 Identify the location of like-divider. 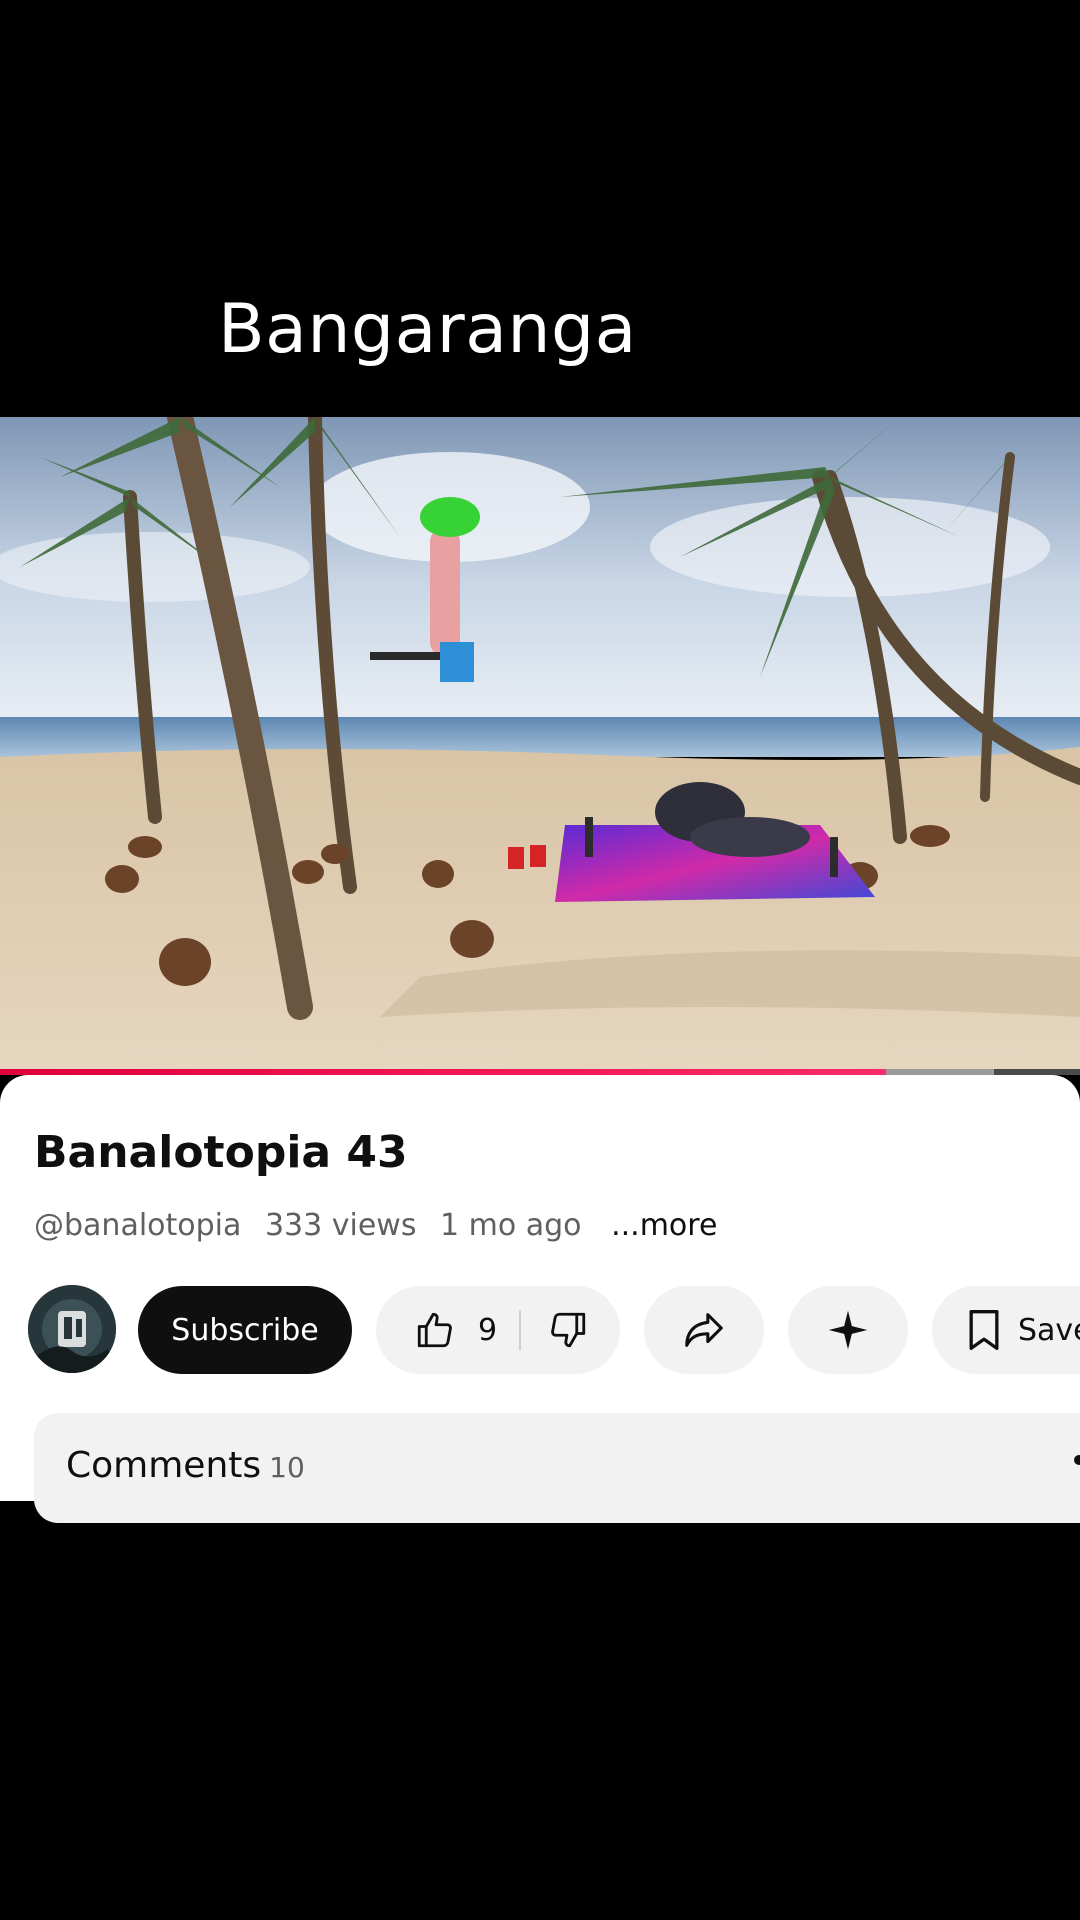
(520, 1330).